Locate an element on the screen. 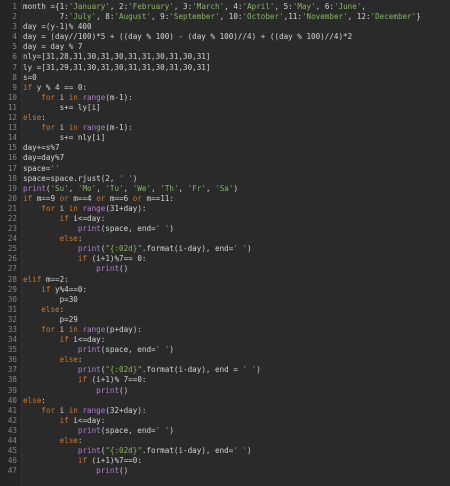  code-line: 44 else: is located at coordinates (225, 441).